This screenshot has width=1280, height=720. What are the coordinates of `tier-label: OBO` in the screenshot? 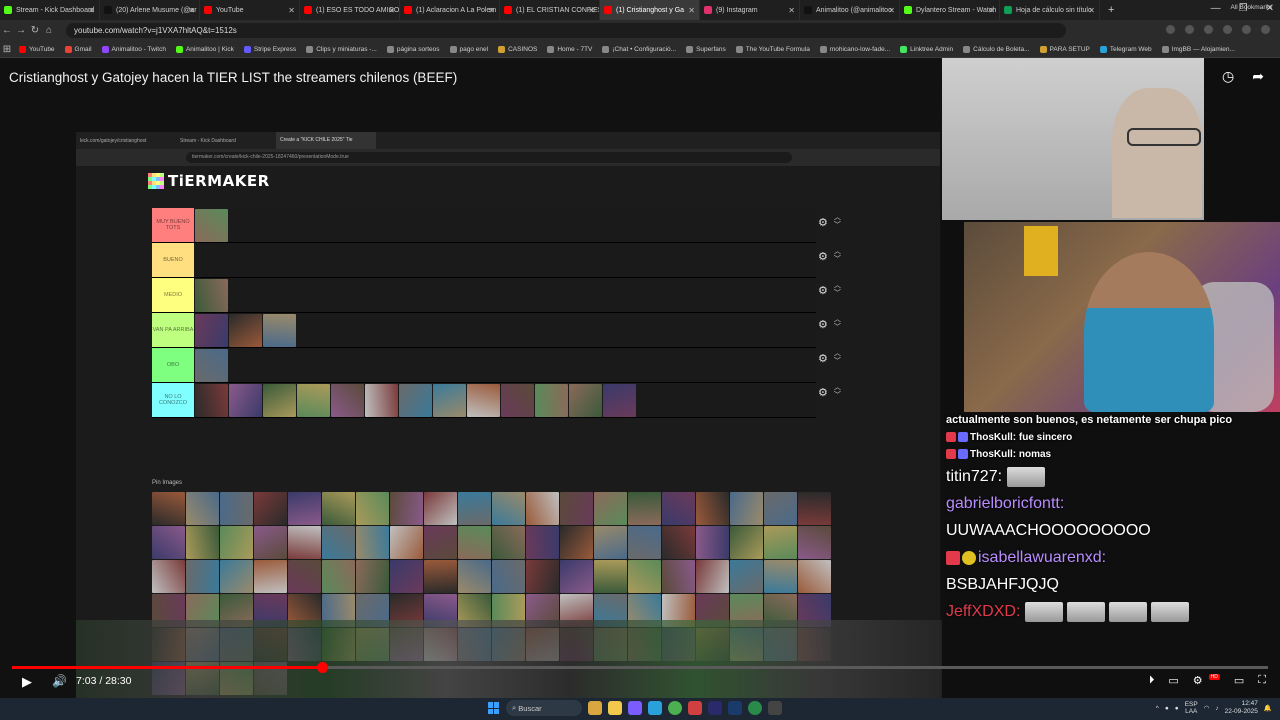 It's located at (173, 365).